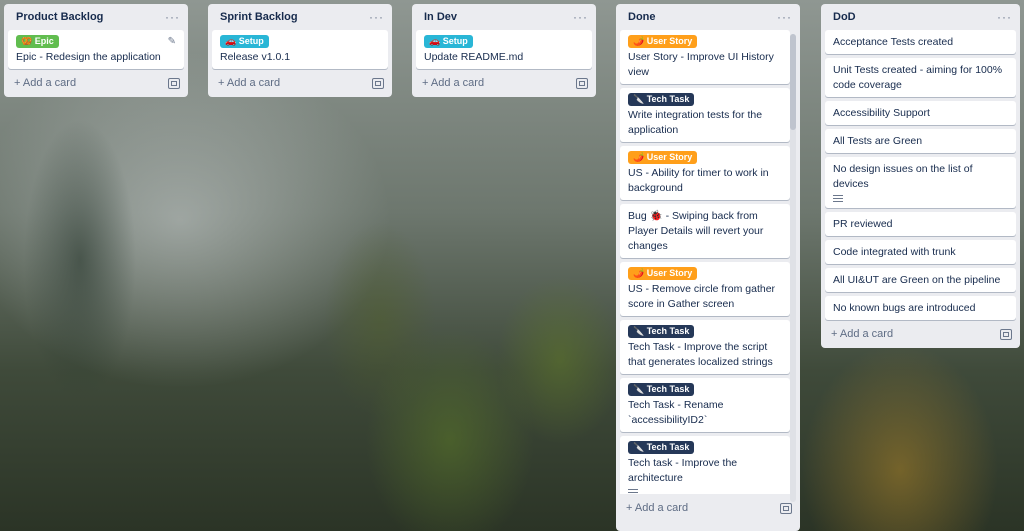  What do you see at coordinates (881, 113) in the screenshot?
I see `card-title: Accessibility Support` at bounding box center [881, 113].